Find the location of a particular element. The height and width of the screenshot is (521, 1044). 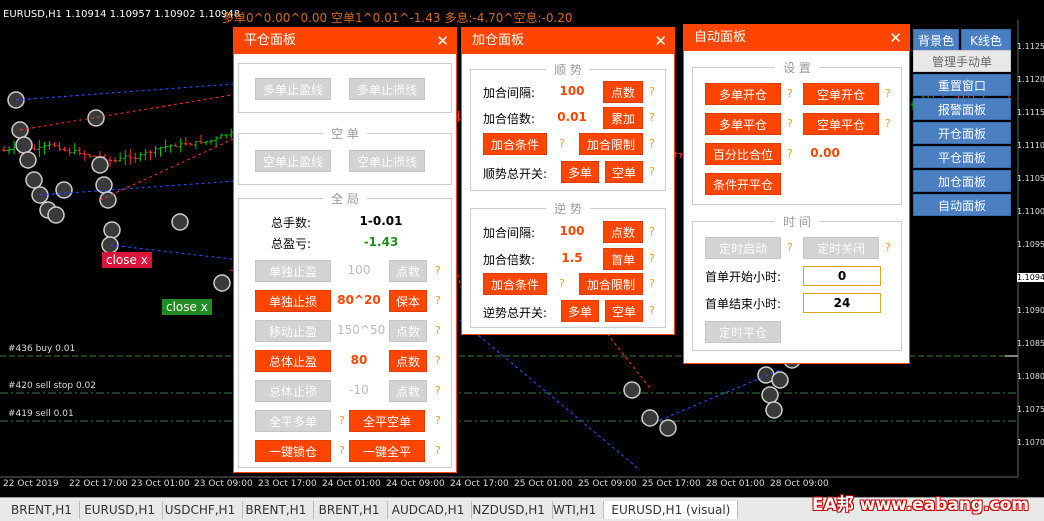

close-tag-red: close x is located at coordinates (127, 260).